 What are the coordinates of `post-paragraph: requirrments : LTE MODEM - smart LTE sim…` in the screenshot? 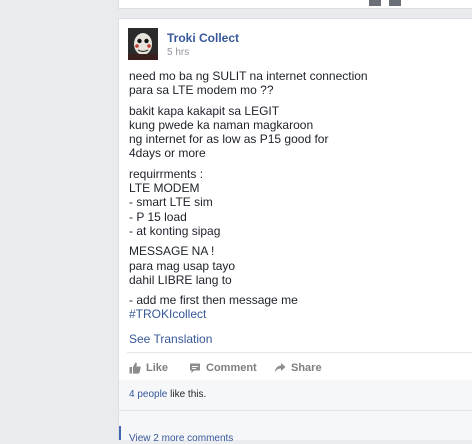 It's located at (175, 202).